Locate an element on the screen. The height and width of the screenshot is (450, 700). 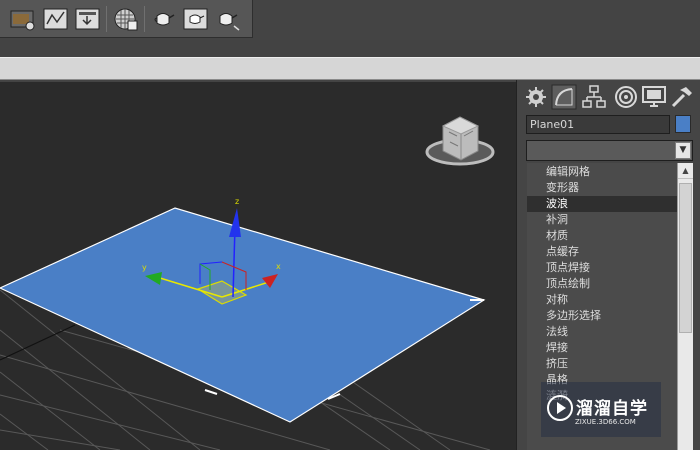
chevron-down-icon: ▼ is located at coordinates (683, 150).